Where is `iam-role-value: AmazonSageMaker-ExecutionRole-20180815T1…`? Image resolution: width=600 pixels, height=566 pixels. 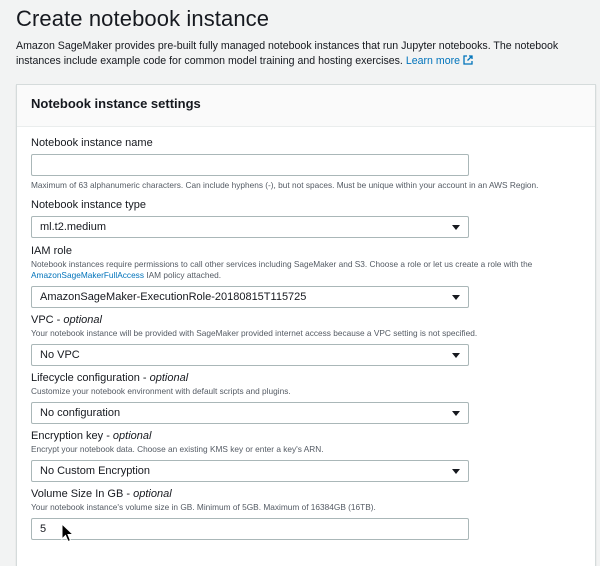 iam-role-value: AmazonSageMaker-ExecutionRole-20180815T1… is located at coordinates (173, 297).